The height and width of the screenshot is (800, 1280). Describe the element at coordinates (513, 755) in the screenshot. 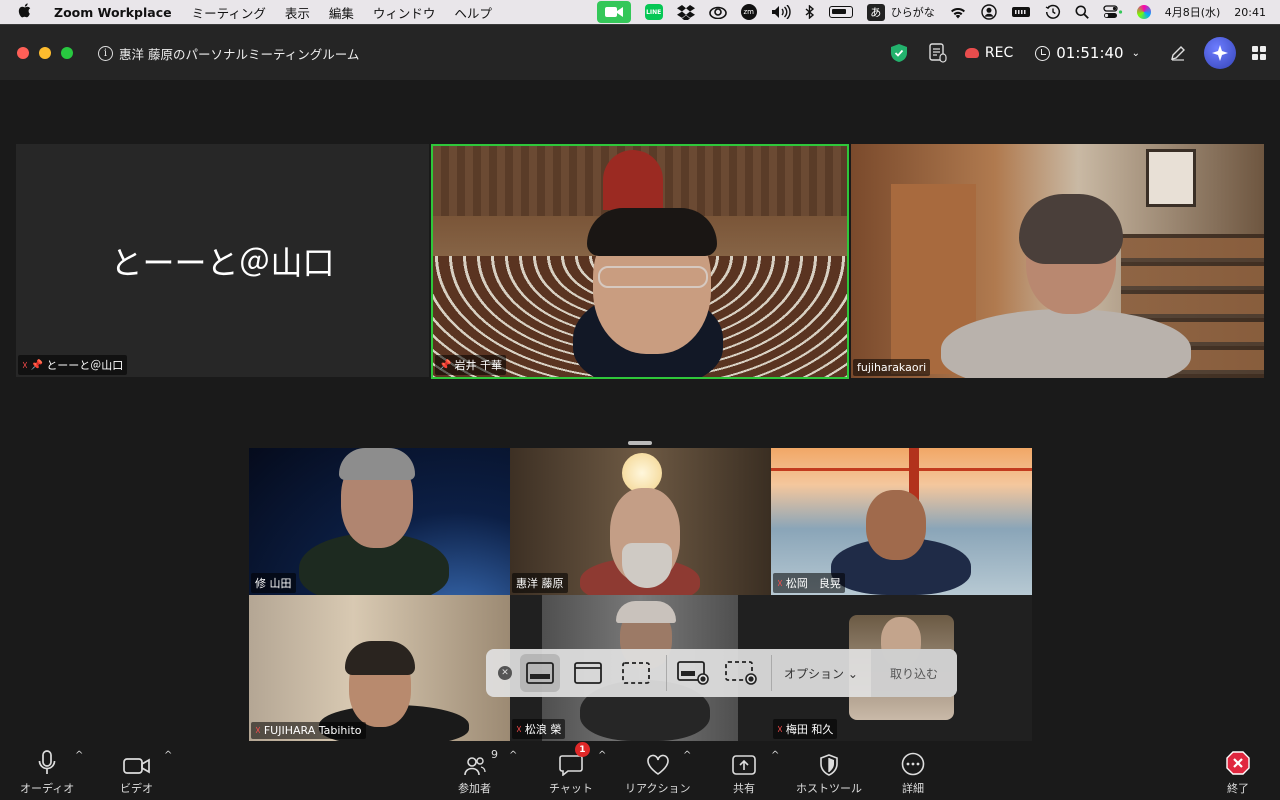

I see `participants-options-caret: ^` at that location.